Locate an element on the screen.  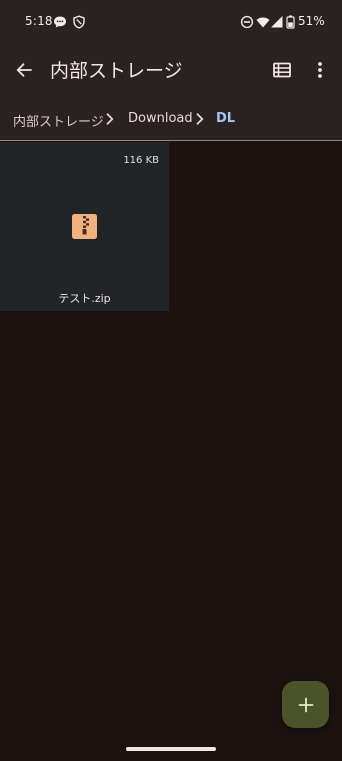
file-grid-item: 116 KB テスト.zip is located at coordinates (84, 226).